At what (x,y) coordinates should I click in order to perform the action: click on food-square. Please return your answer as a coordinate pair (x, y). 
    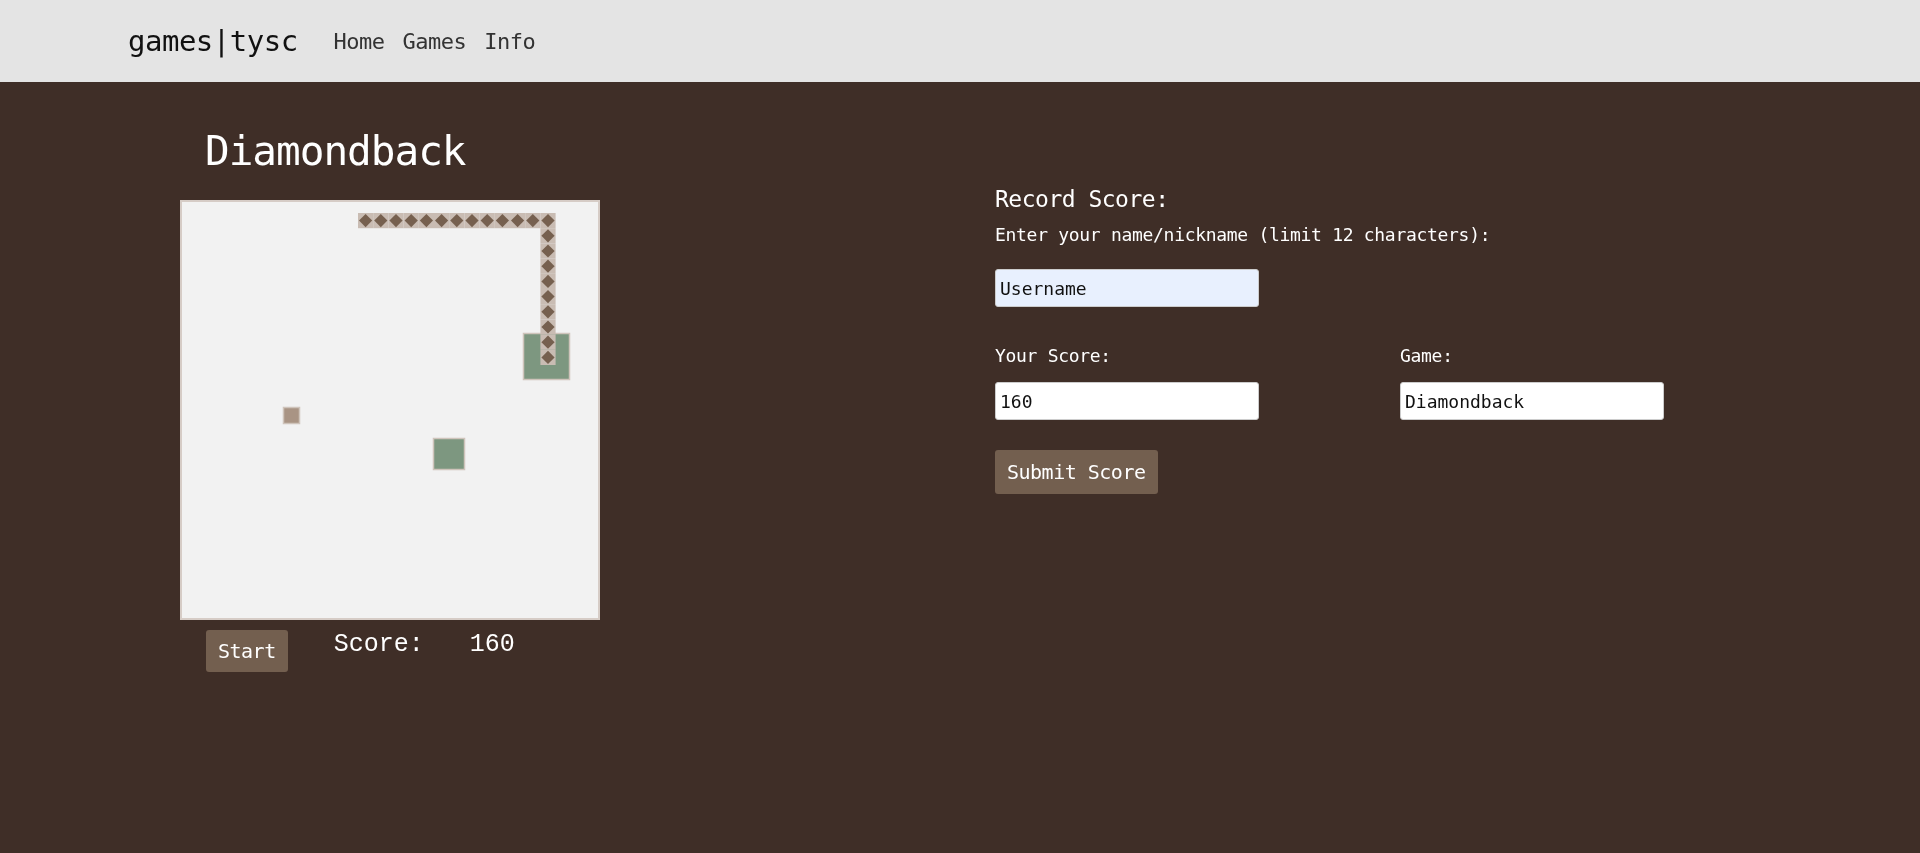
    Looking at the image, I should click on (291, 415).